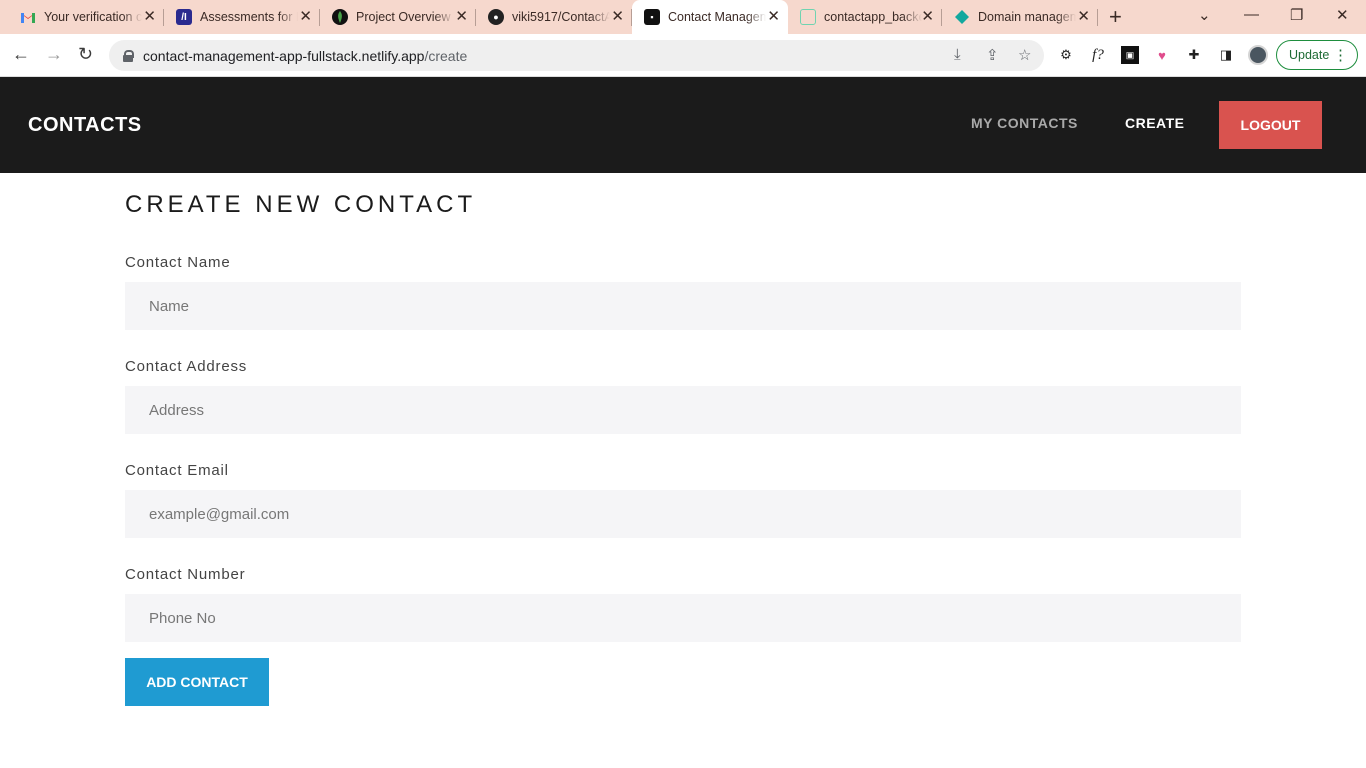 The height and width of the screenshot is (768, 1366). Describe the element at coordinates (1258, 55) in the screenshot. I see `profile-avatar` at that location.